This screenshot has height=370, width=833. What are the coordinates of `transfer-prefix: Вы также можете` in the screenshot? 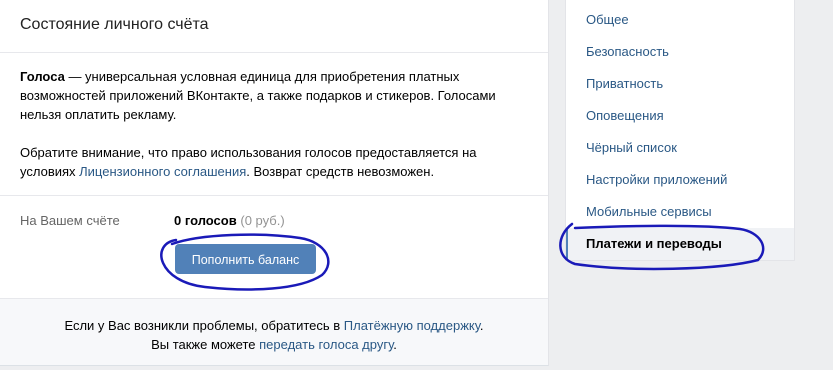 It's located at (205, 344).